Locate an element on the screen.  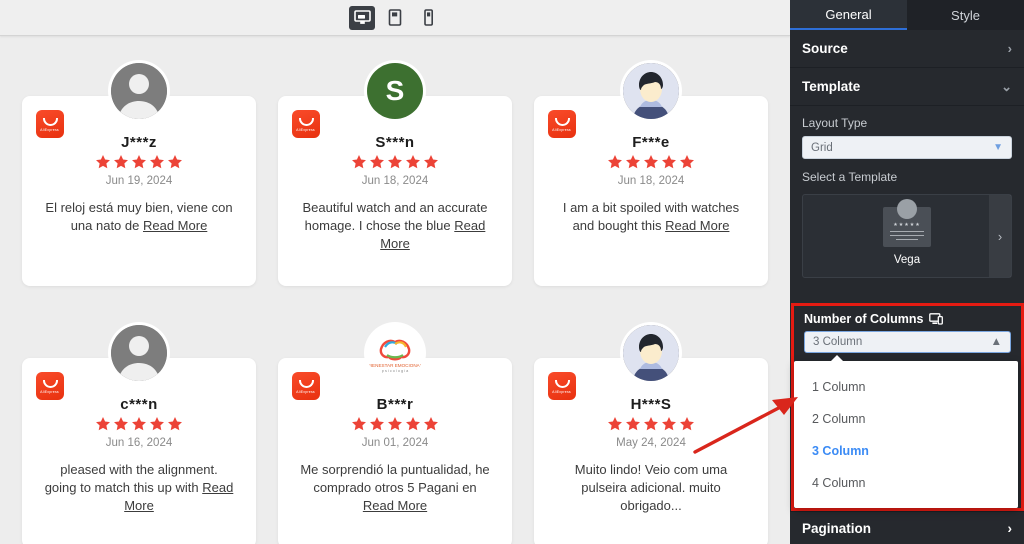
tablet-view-button is located at coordinates (395, 18).